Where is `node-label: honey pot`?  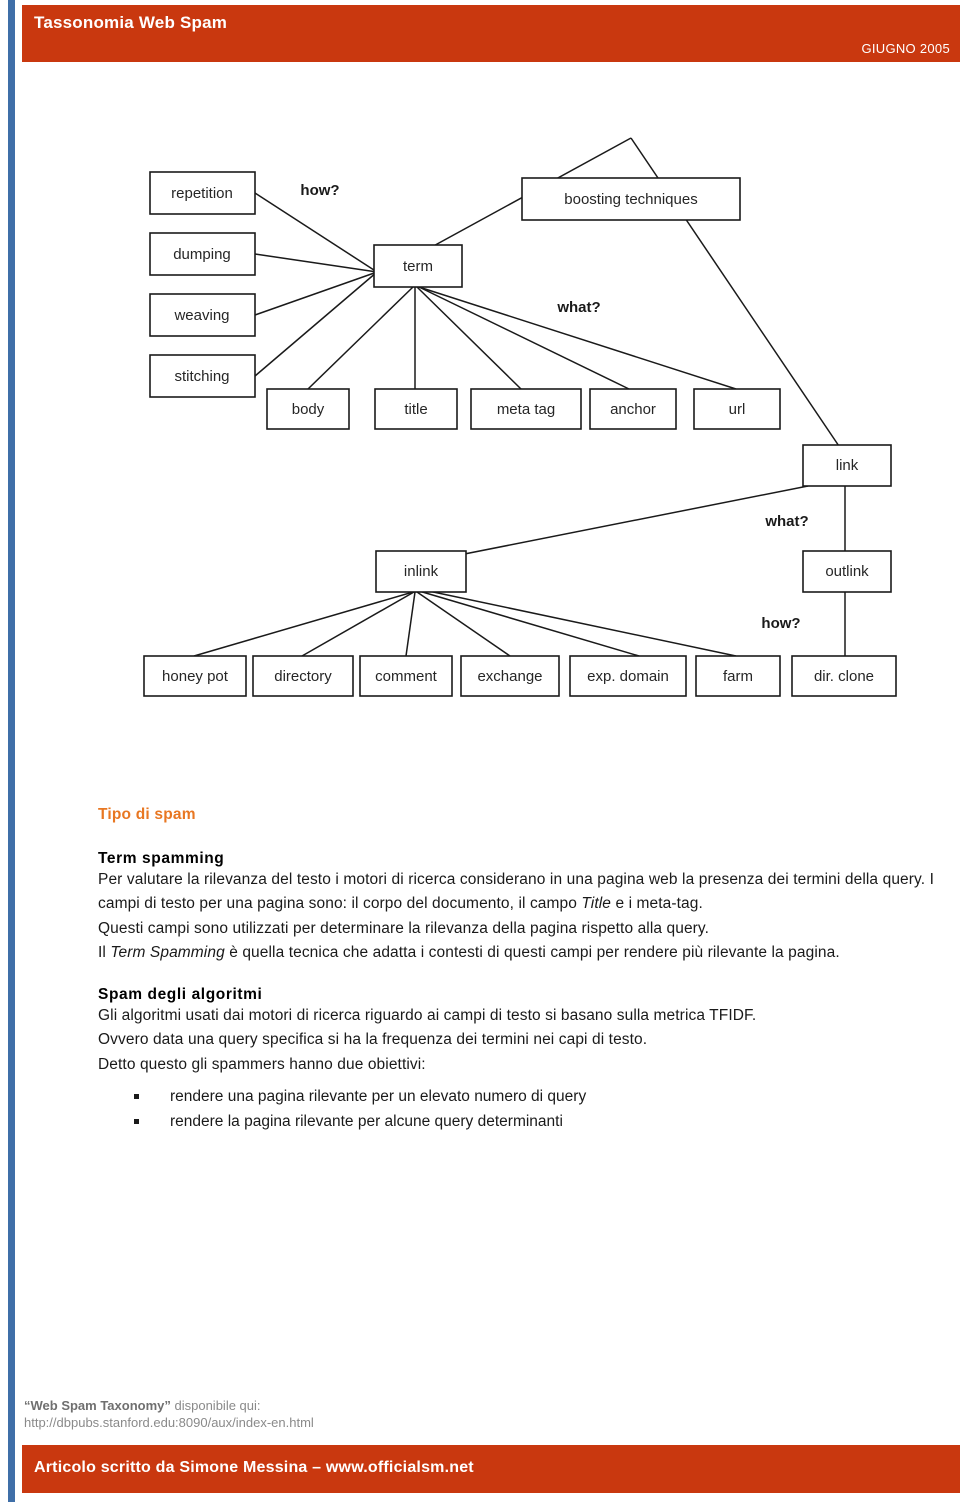
node-label: honey pot is located at coordinates (195, 676).